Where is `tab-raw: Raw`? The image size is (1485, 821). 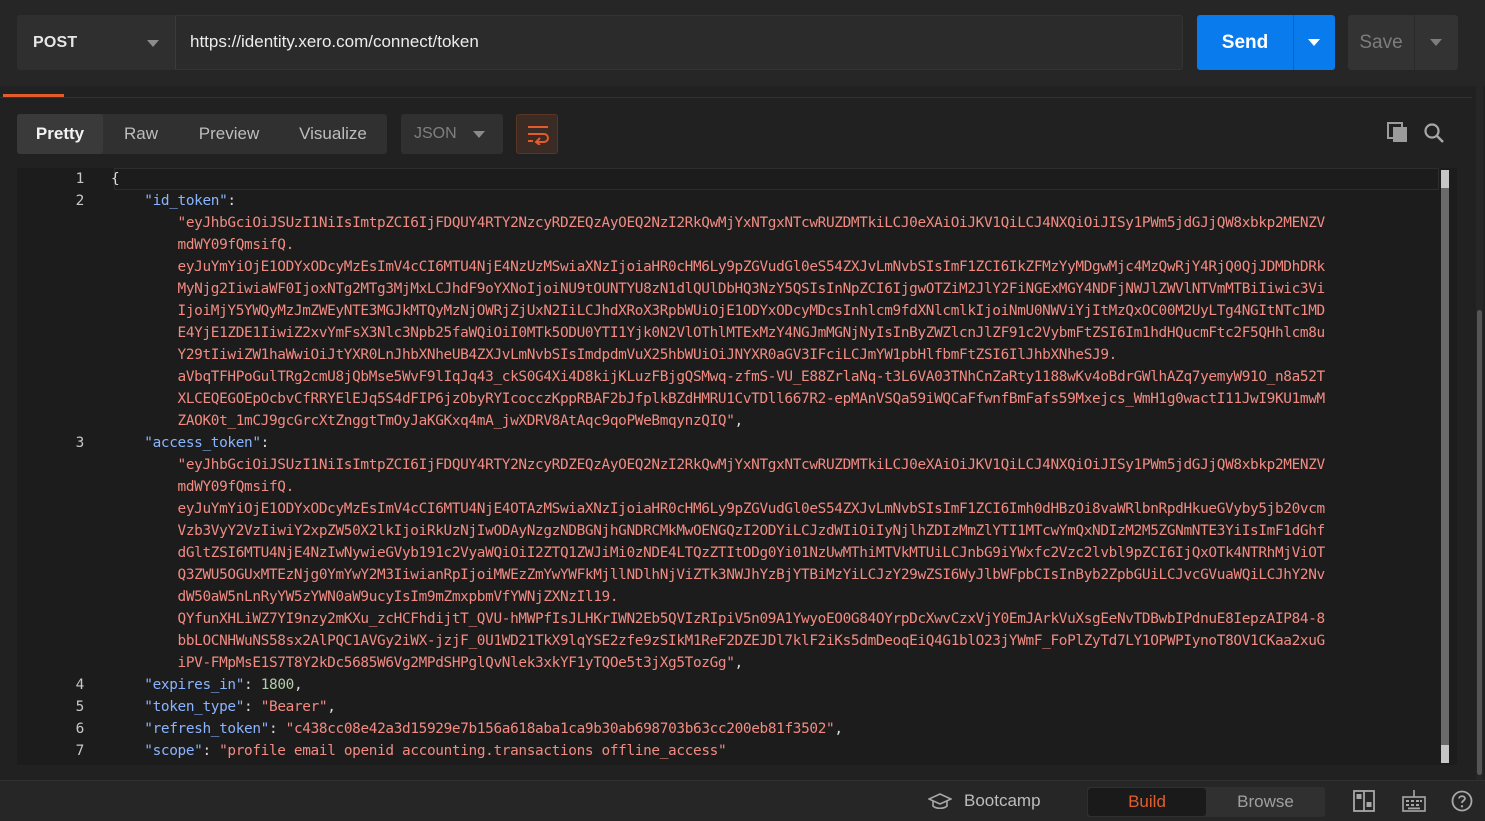
tab-raw: Raw is located at coordinates (141, 134).